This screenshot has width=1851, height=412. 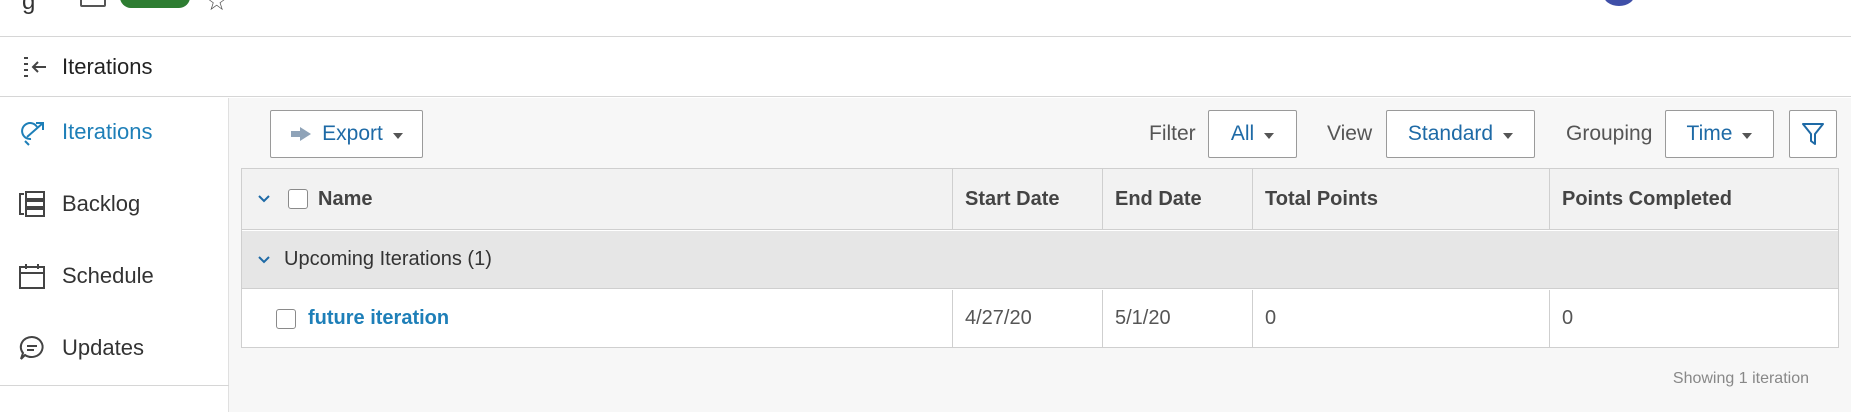 I want to click on view-dropdown: Standard, so click(x=1460, y=134).